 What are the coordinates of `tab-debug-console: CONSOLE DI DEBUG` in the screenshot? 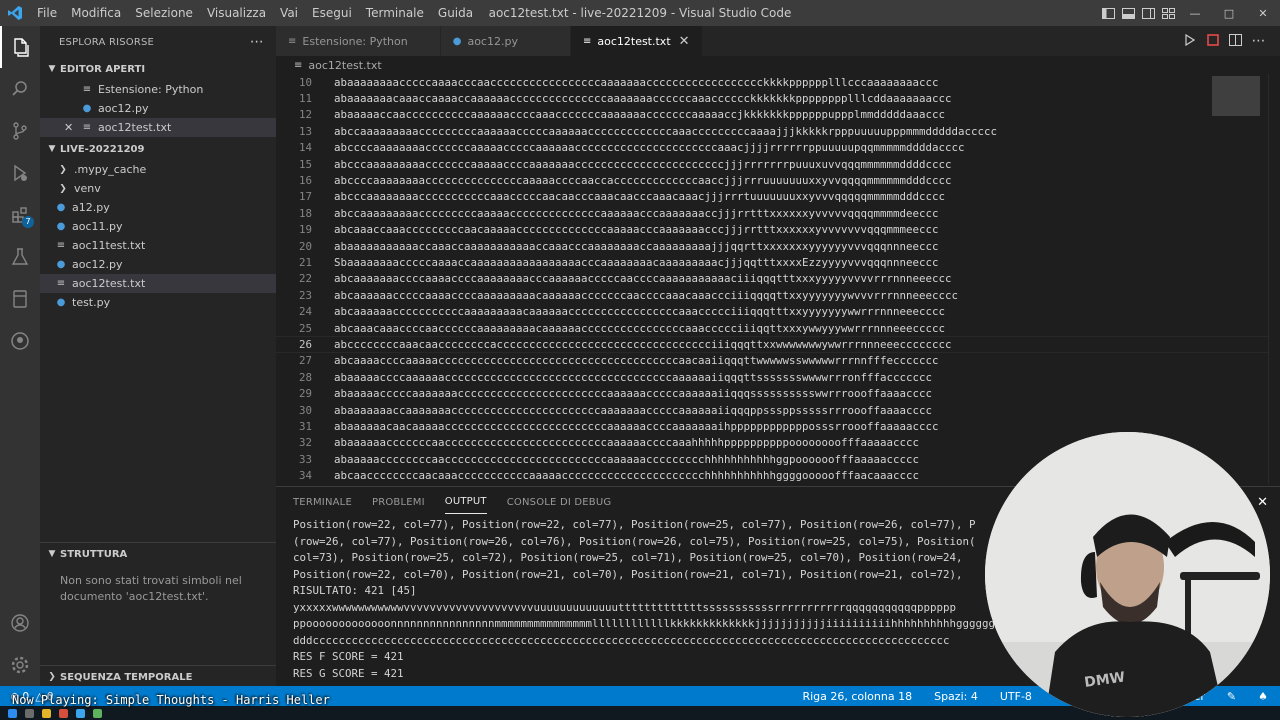 It's located at (559, 502).